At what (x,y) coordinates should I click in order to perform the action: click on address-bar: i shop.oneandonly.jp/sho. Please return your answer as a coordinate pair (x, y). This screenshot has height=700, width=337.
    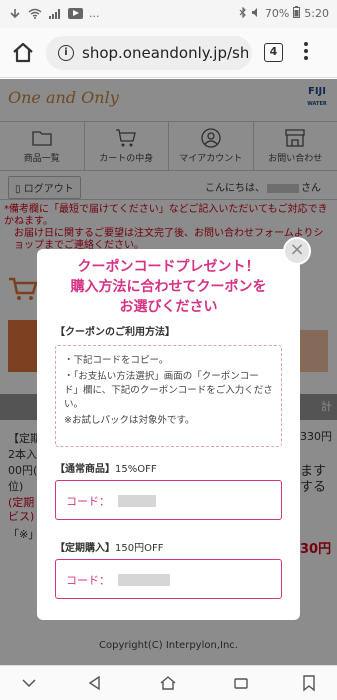
    Looking at the image, I should click on (149, 53).